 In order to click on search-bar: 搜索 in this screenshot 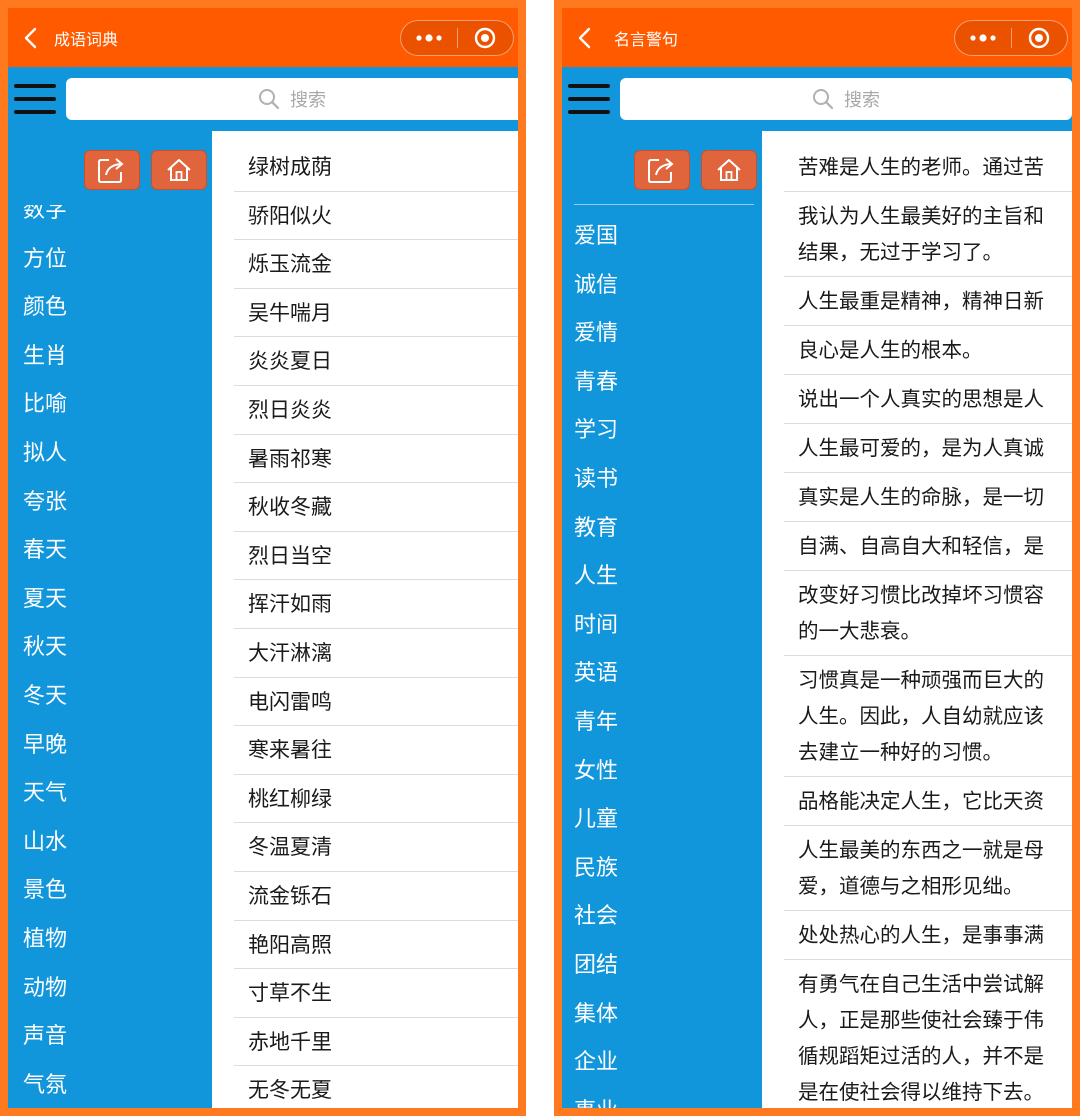, I will do `click(263, 99)`.